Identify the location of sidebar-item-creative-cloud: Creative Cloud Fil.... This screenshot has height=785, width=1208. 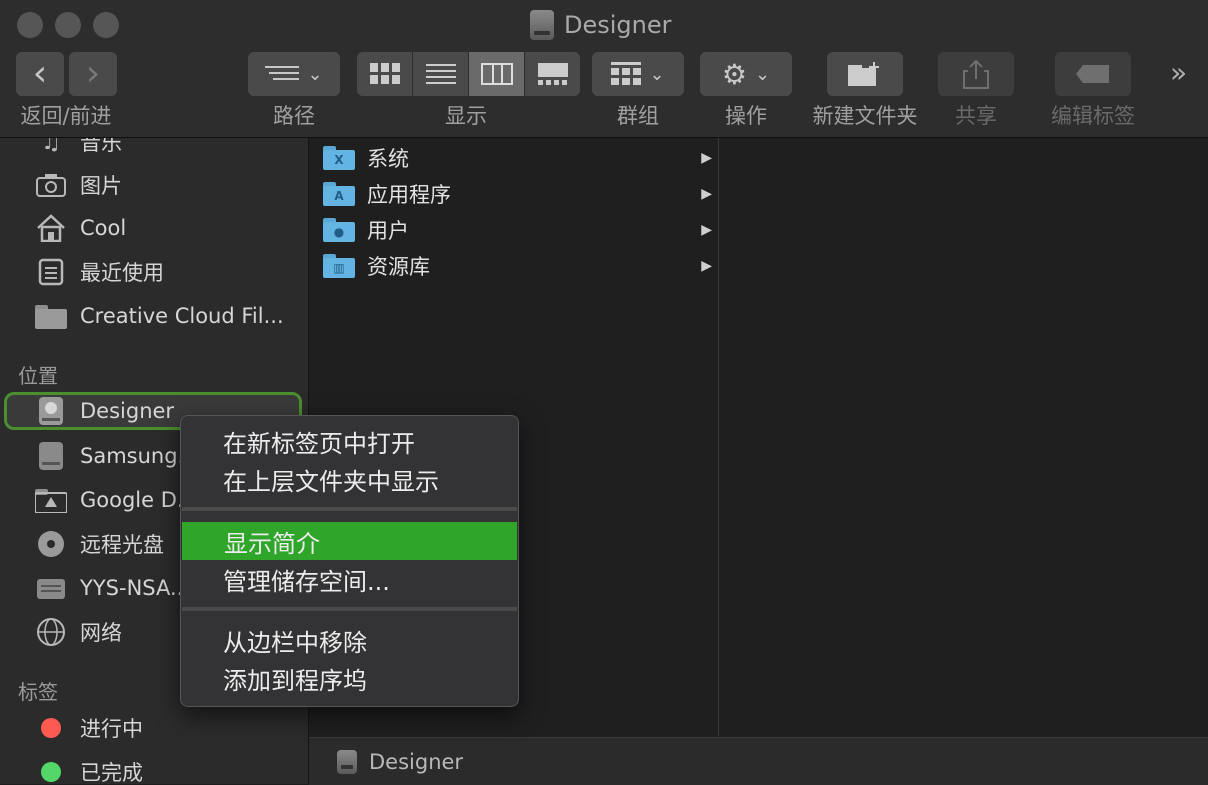
(154, 316).